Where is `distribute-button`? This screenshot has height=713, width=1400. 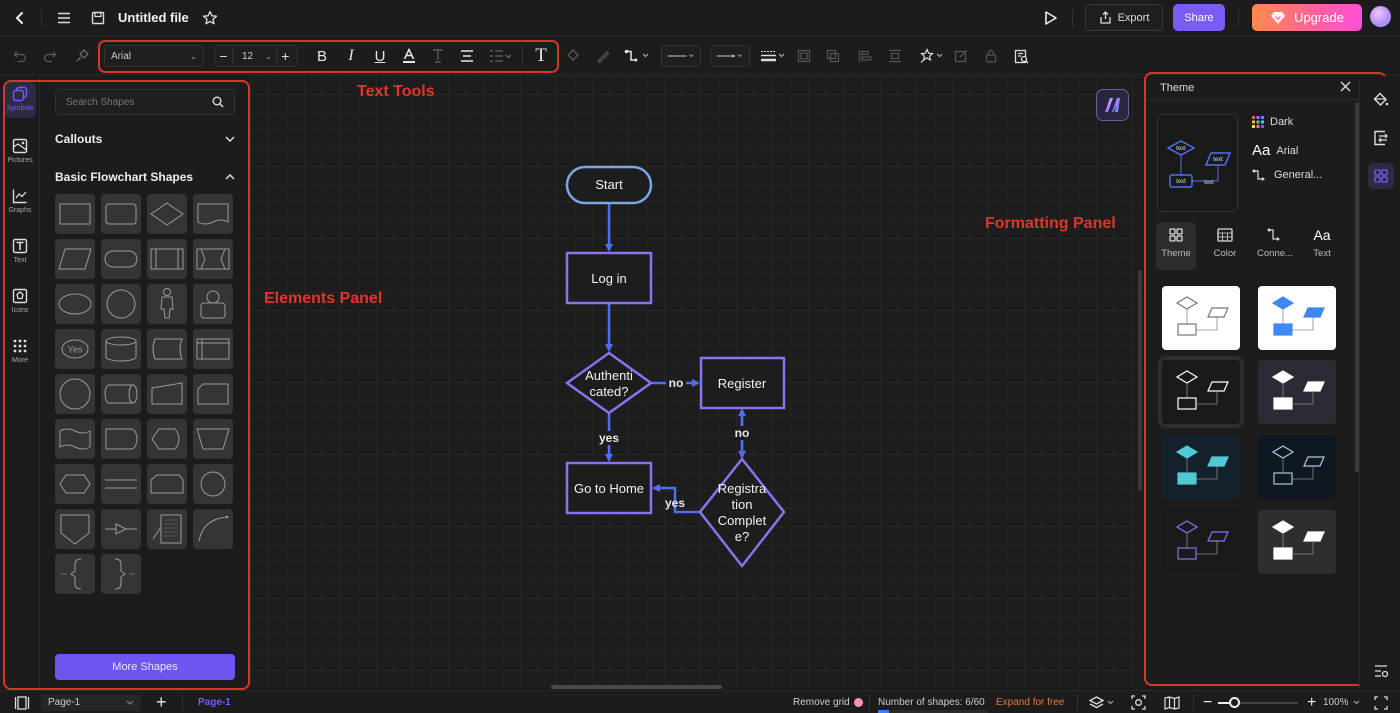
distribute-button is located at coordinates (895, 56).